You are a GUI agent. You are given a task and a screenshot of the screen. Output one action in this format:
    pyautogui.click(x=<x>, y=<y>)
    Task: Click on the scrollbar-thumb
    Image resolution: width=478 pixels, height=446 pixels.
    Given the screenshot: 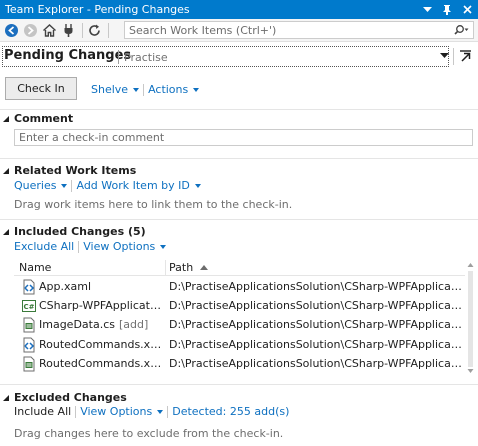 What is the action you would take?
    pyautogui.click(x=470, y=319)
    